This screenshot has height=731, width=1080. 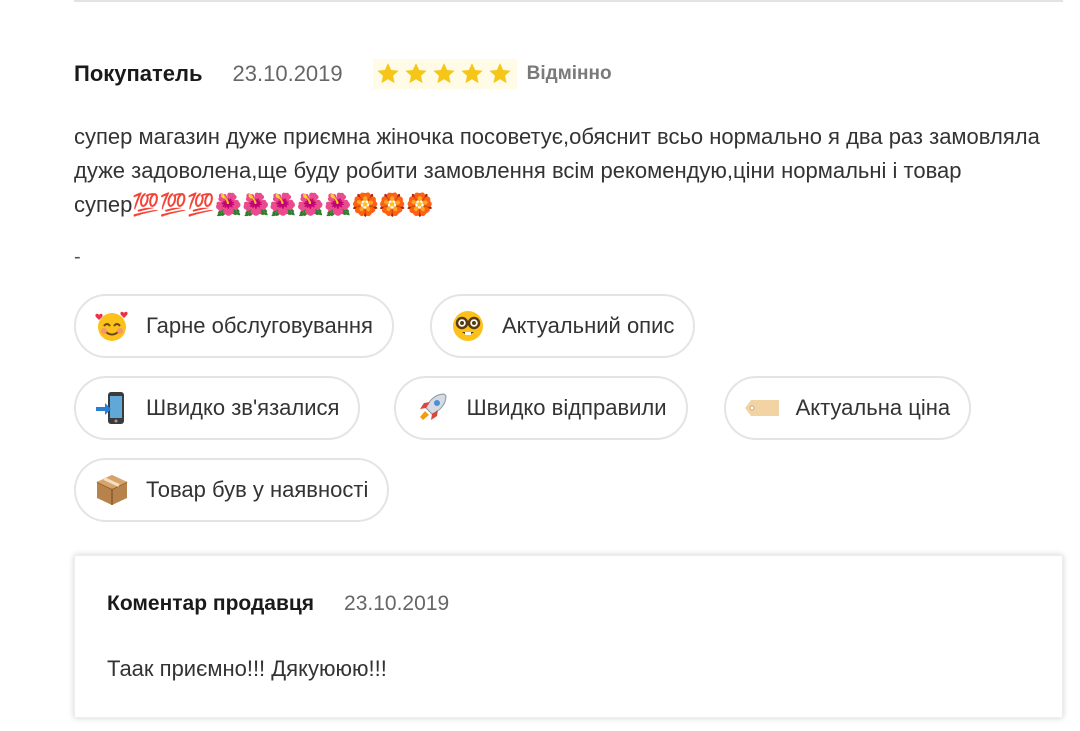 I want to click on seller-comment-text: Таак приємно!!! Дякуююю!!!, so click(x=247, y=668).